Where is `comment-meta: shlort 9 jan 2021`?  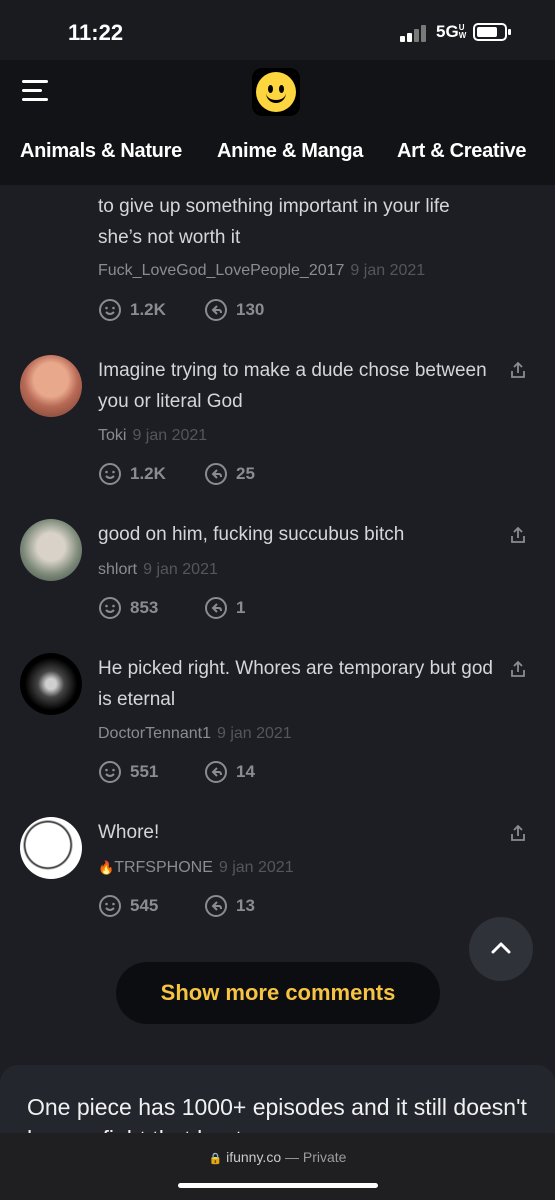
comment-meta: shlort 9 jan 2021 is located at coordinates (158, 570).